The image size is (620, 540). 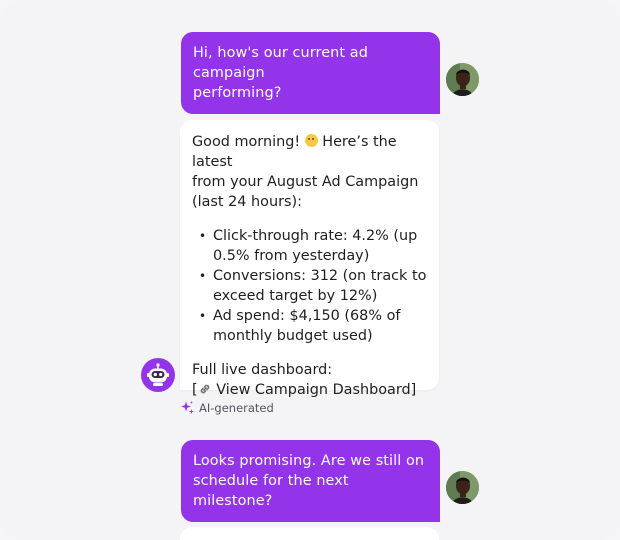 I want to click on sparkle-icon, so click(x=187, y=407).